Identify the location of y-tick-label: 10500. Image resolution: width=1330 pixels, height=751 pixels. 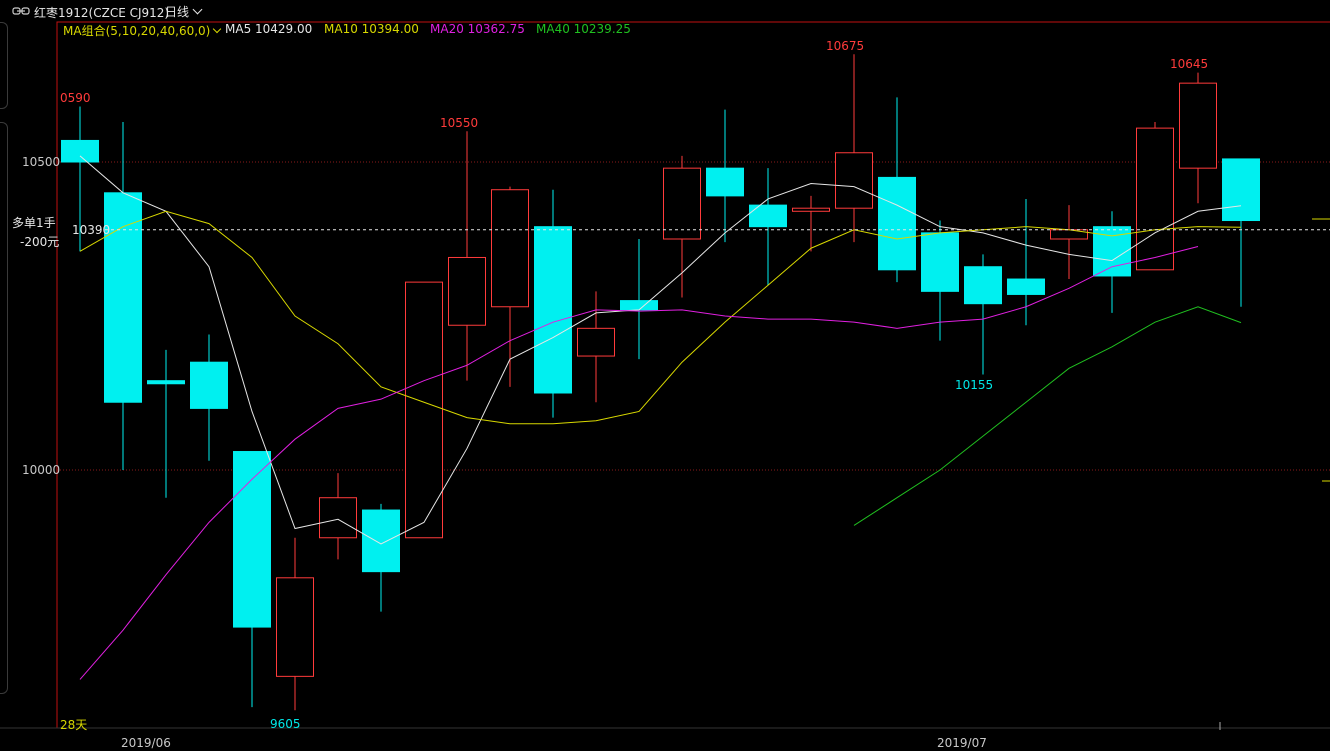
(41, 162).